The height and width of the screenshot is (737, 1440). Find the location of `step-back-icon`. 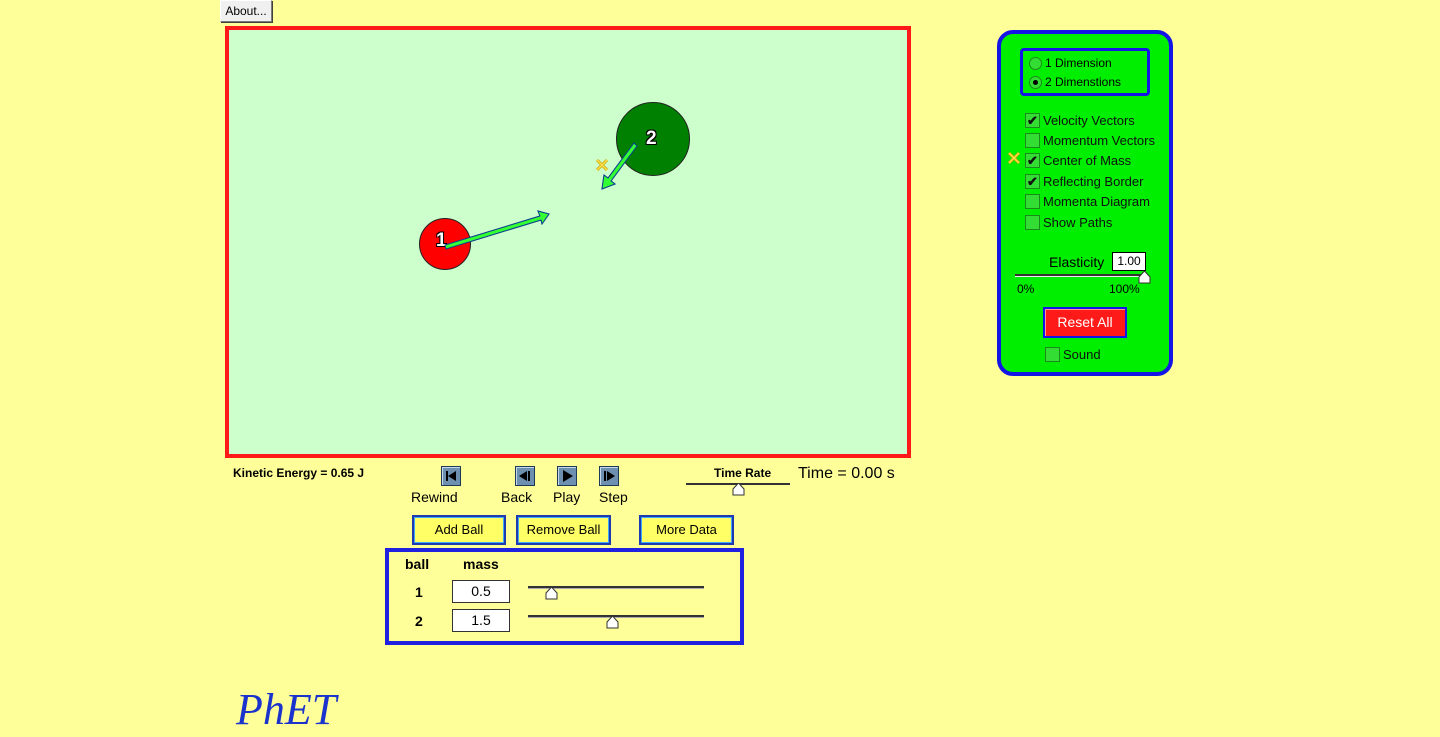

step-back-icon is located at coordinates (524, 476).